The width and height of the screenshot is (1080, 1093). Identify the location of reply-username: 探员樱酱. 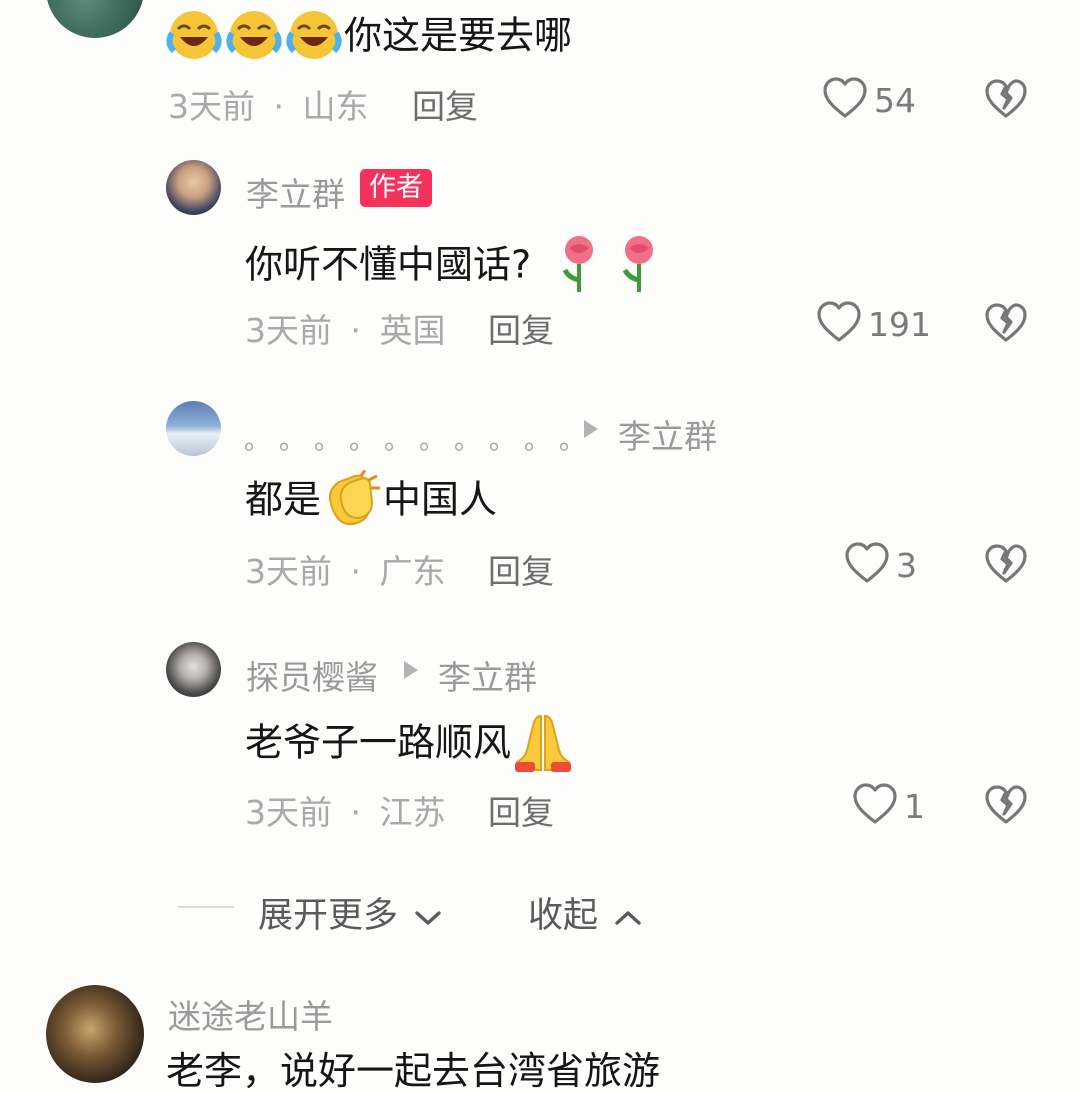
(312, 675).